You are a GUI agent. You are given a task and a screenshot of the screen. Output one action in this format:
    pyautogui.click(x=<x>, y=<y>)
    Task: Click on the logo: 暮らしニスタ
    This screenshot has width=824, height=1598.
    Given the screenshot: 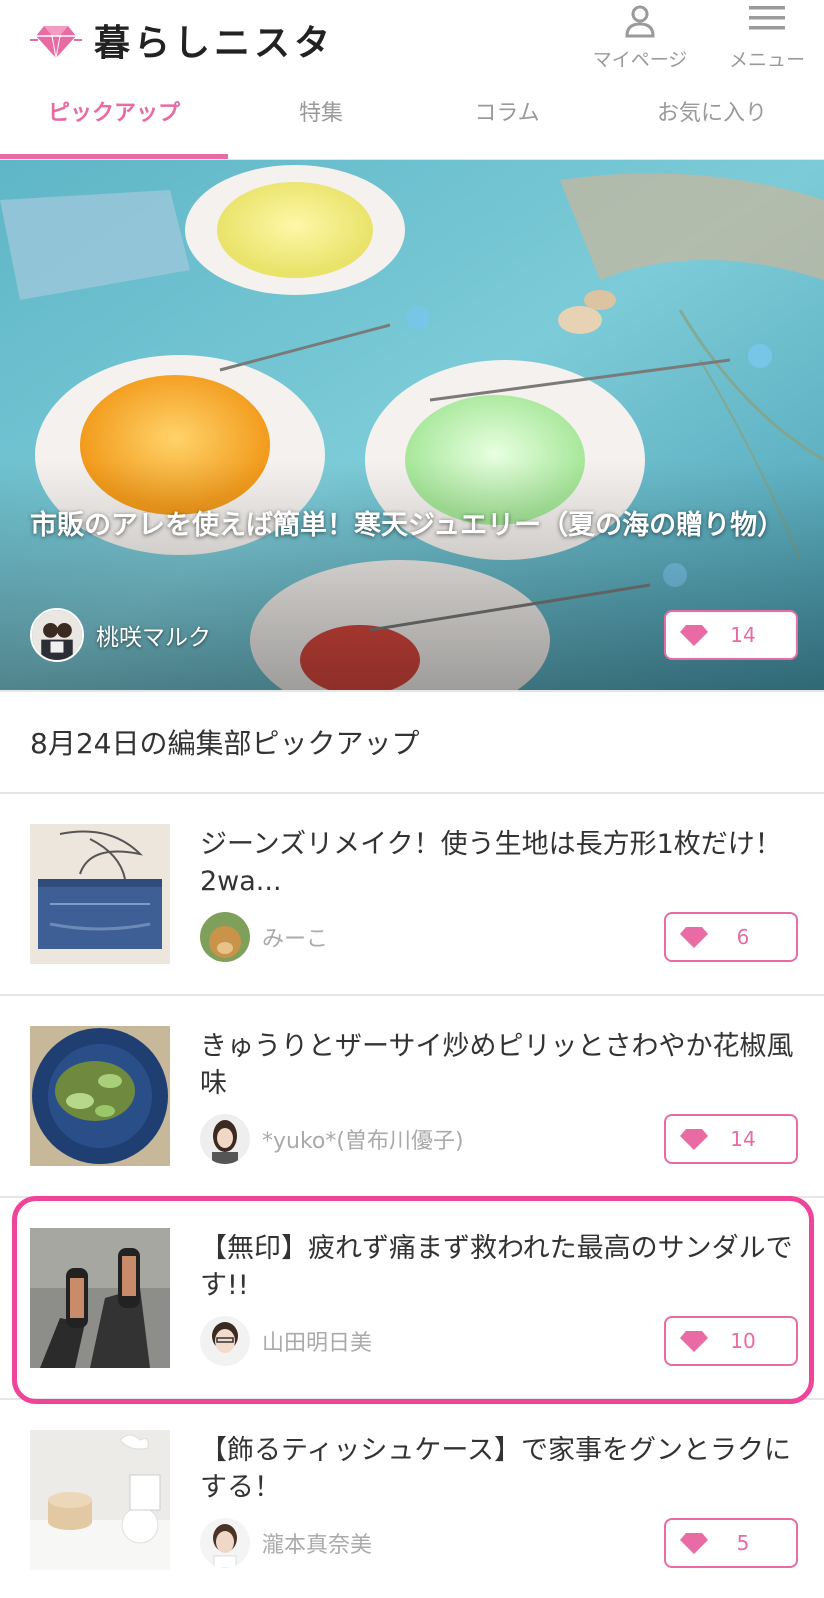 What is the action you would take?
    pyautogui.click(x=182, y=40)
    